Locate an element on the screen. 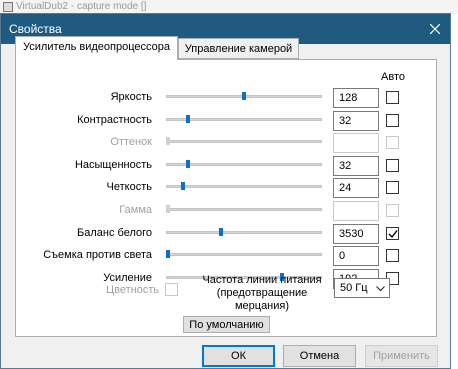  app-icon is located at coordinates (8, 7).